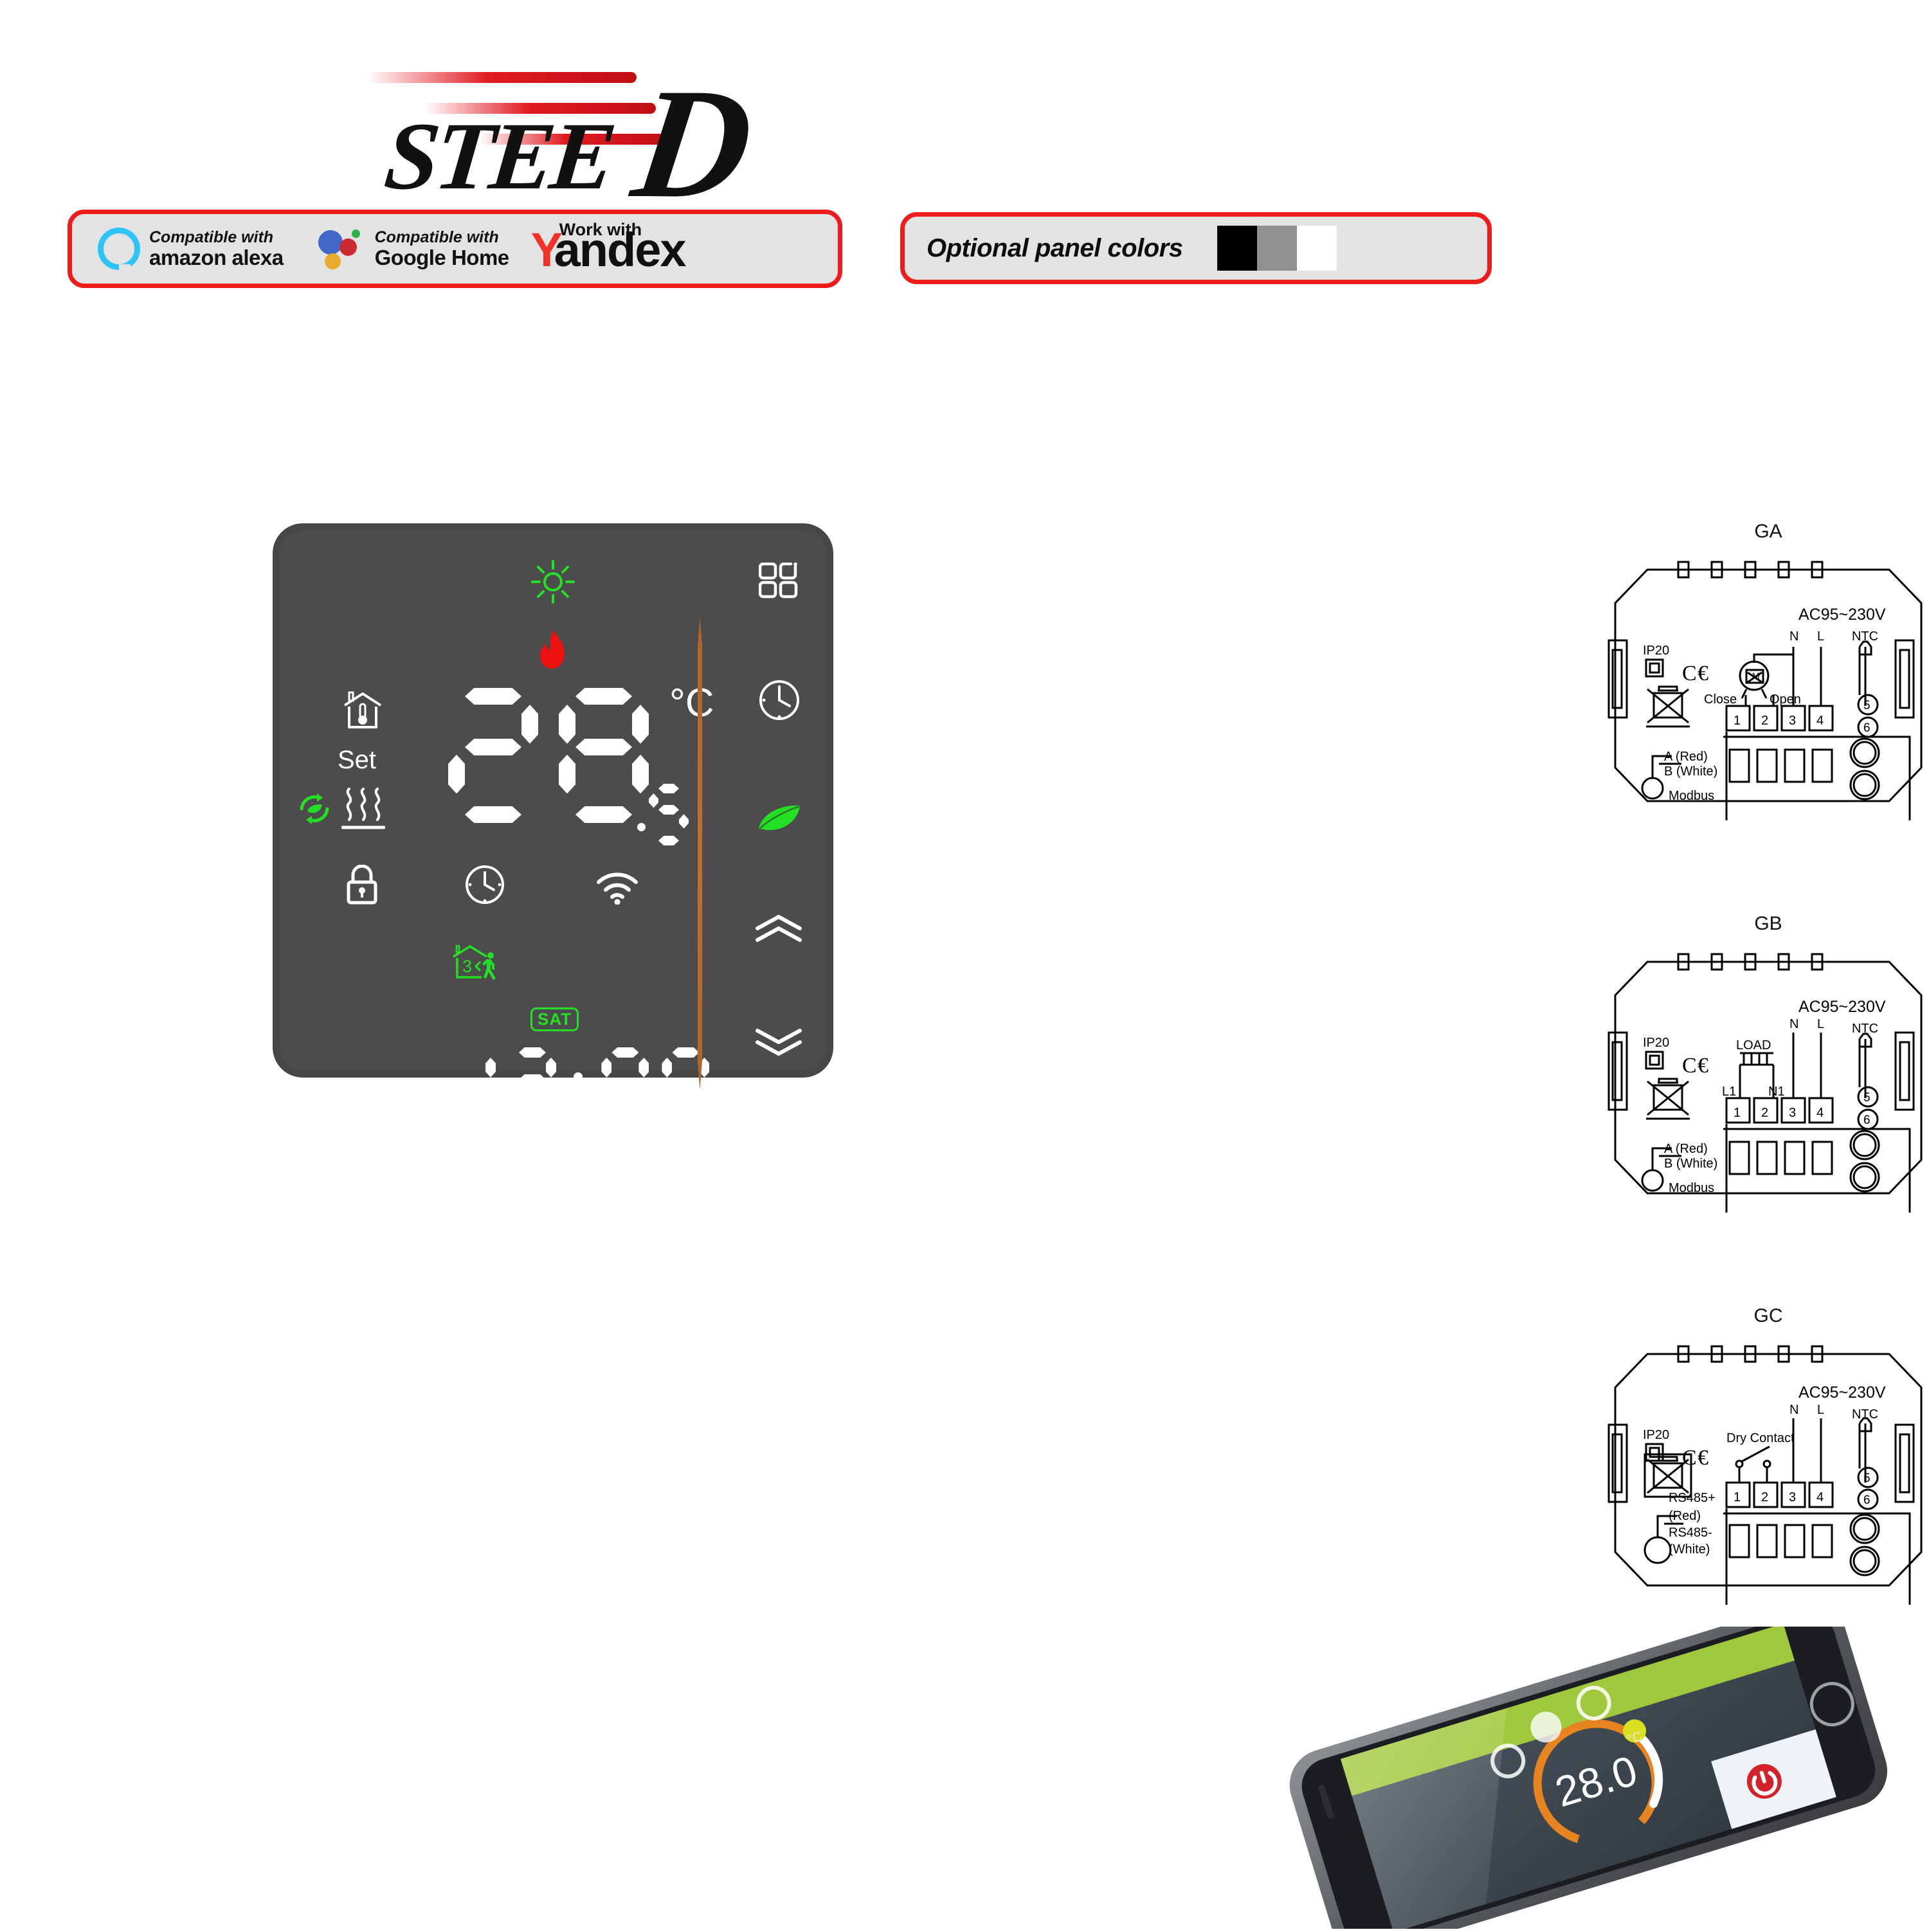 Image resolution: width=1929 pixels, height=1932 pixels. I want to click on svg-text: 2, so click(1764, 1497).